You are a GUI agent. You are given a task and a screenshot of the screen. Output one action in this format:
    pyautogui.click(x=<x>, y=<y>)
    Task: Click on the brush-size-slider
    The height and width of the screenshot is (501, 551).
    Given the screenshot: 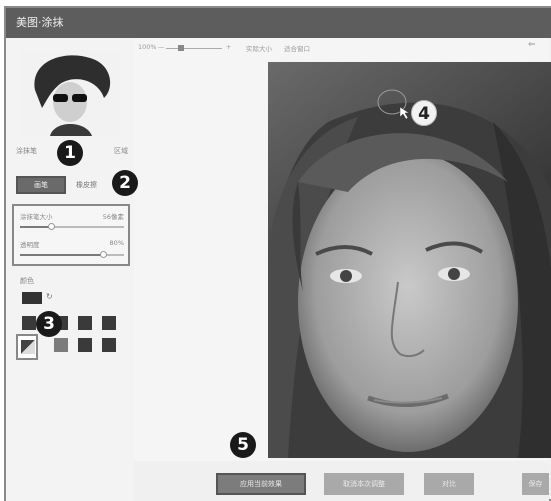 What is the action you would take?
    pyautogui.click(x=72, y=226)
    